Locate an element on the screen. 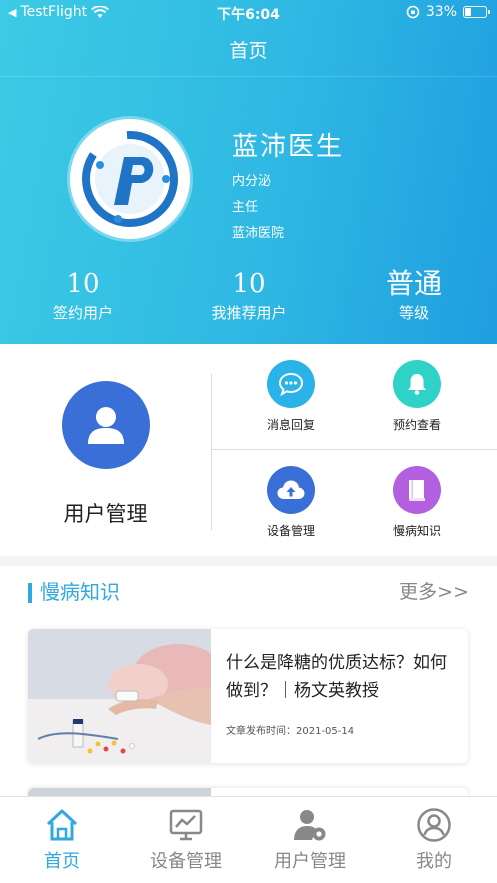  user-management-label: 用户管理 is located at coordinates (105, 514).